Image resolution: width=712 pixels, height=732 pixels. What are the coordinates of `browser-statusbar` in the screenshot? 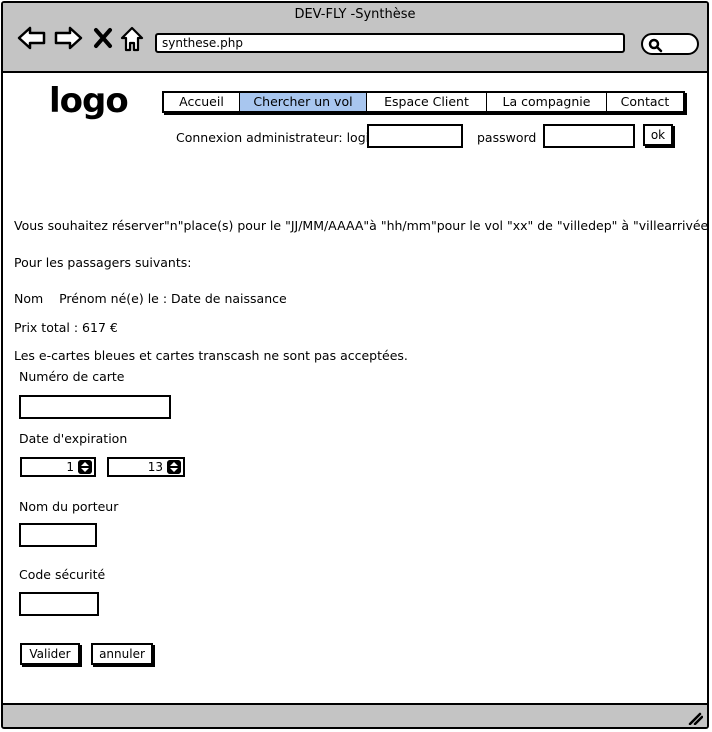 It's located at (355, 715).